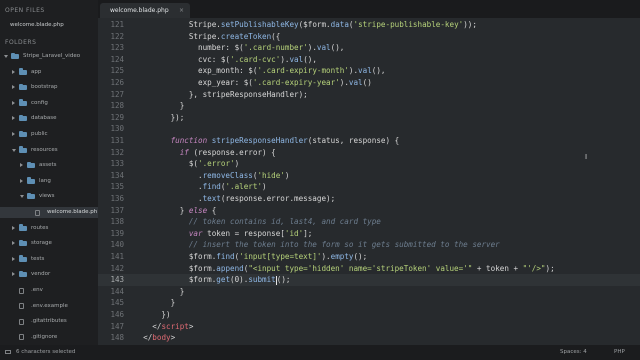 The width and height of the screenshot is (640, 360). What do you see at coordinates (38, 258) in the screenshot?
I see `tree-item-label: tests` at bounding box center [38, 258].